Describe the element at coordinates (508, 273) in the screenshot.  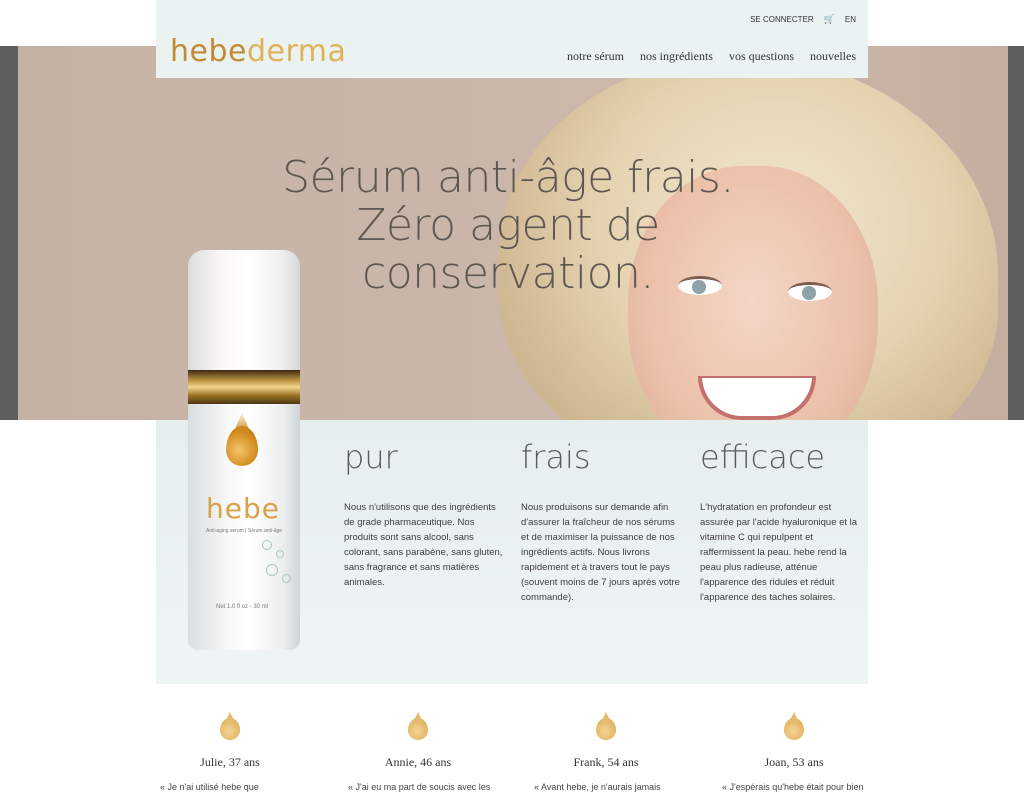
I see `hero-title-line: conservation.` at that location.